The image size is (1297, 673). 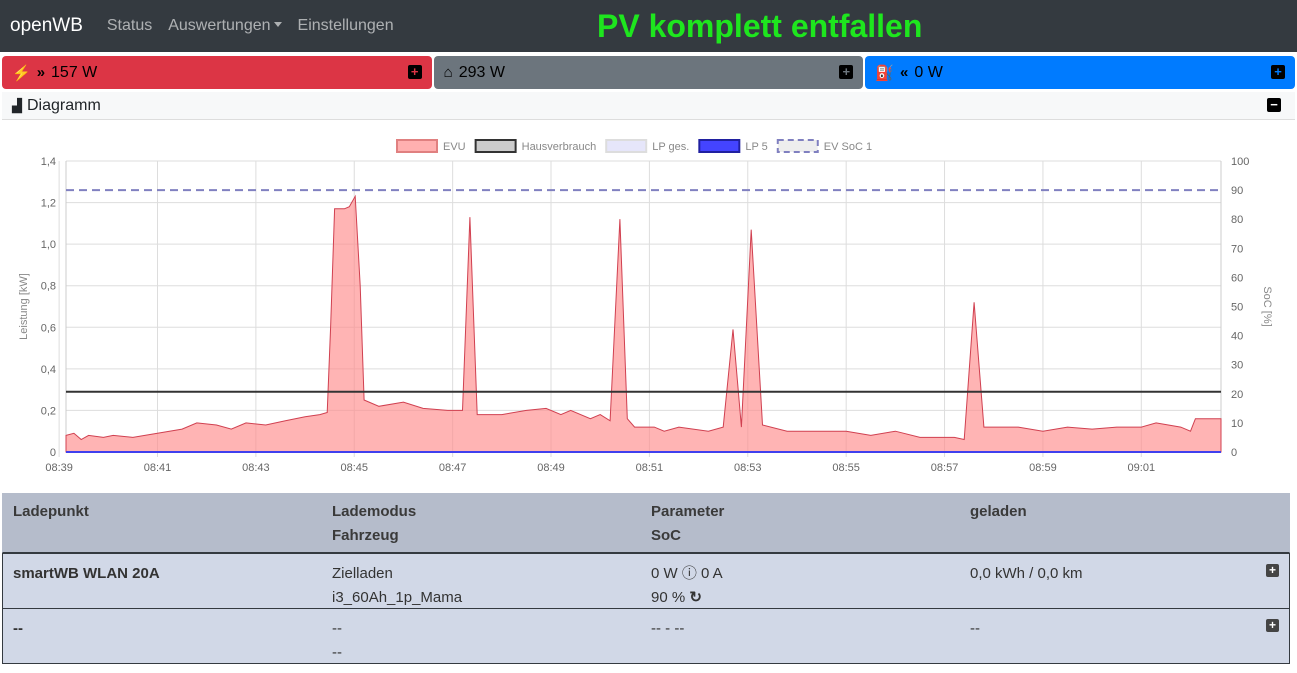 I want to click on y2-tick-label: 50, so click(x=1237, y=308).